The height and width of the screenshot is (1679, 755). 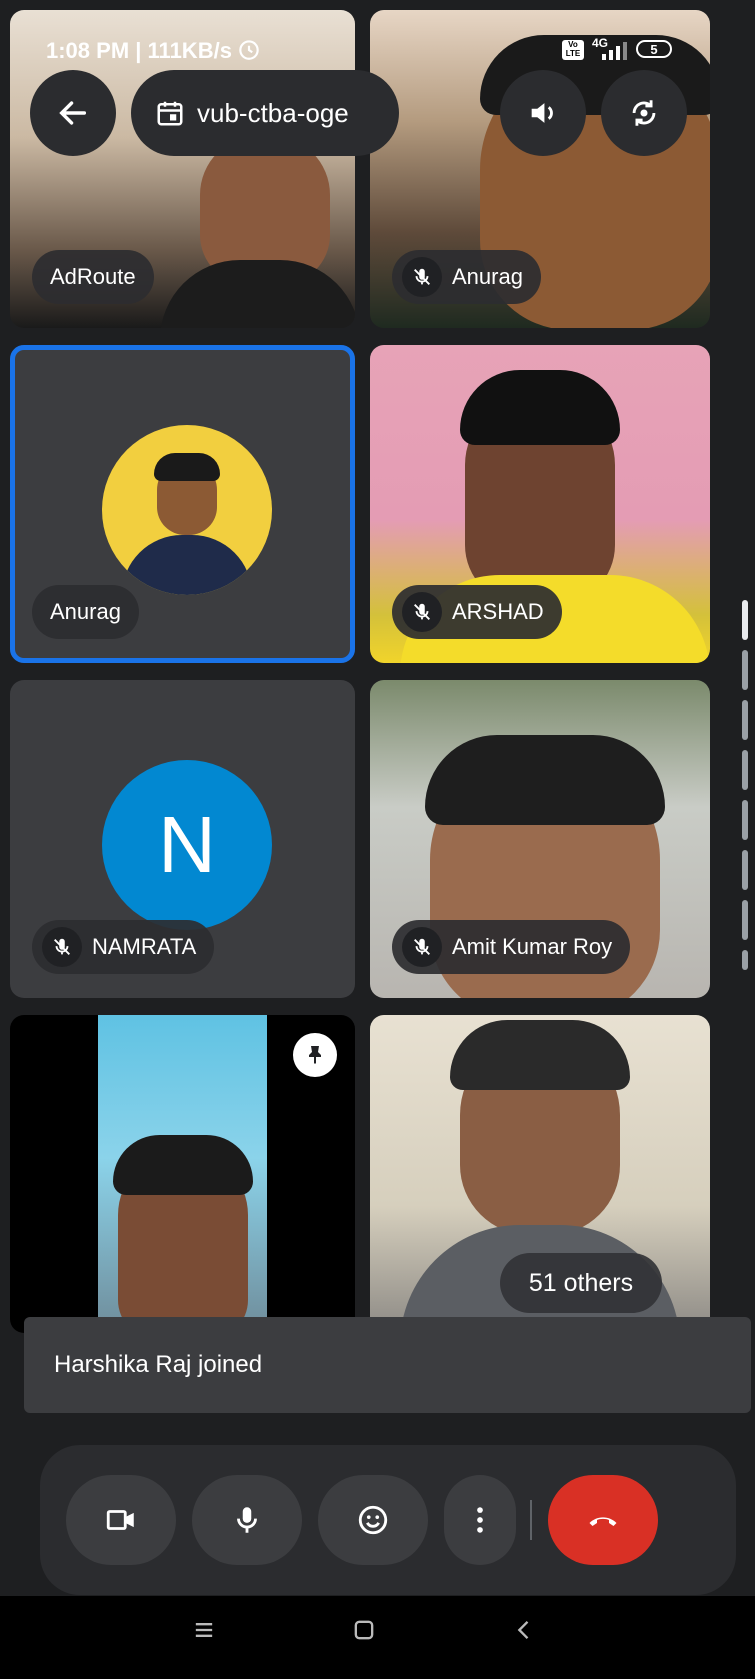 I want to click on camera-icon, so click(x=120, y=1520).